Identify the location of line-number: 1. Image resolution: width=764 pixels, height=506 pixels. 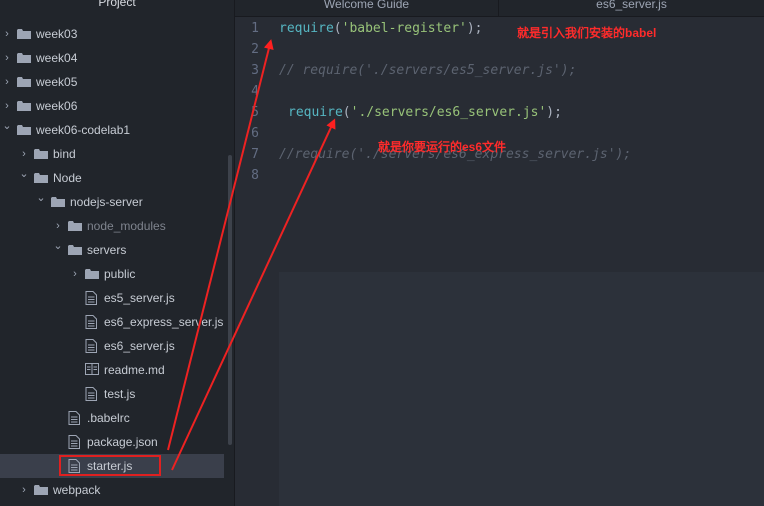
(255, 28).